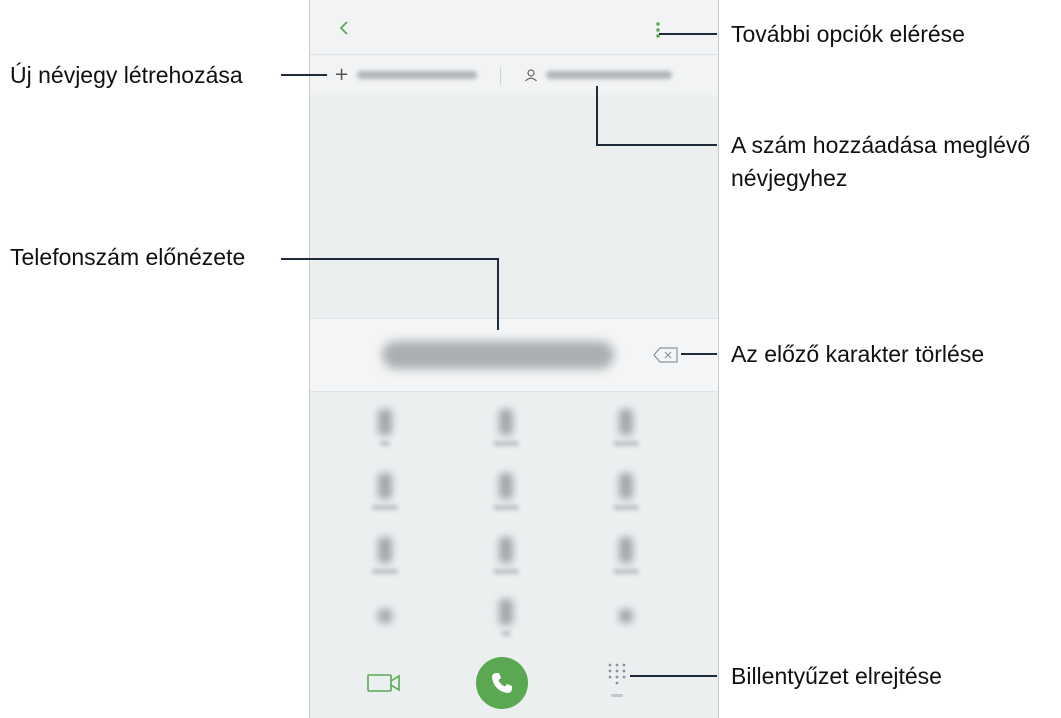 Image resolution: width=1061 pixels, height=718 pixels. I want to click on divider, so click(500, 76).